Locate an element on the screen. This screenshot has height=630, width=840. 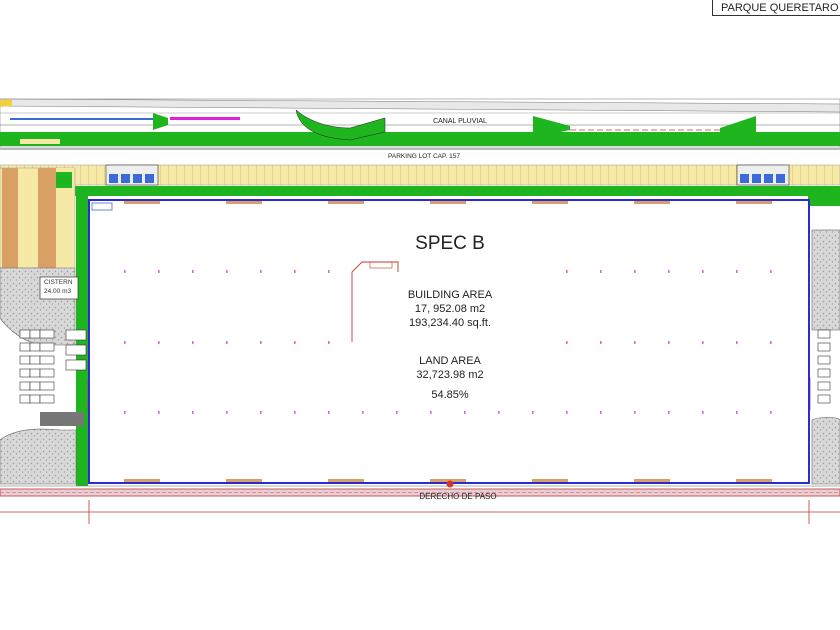
title-block: PARQUE QUERETARO is located at coordinates (776, 8).